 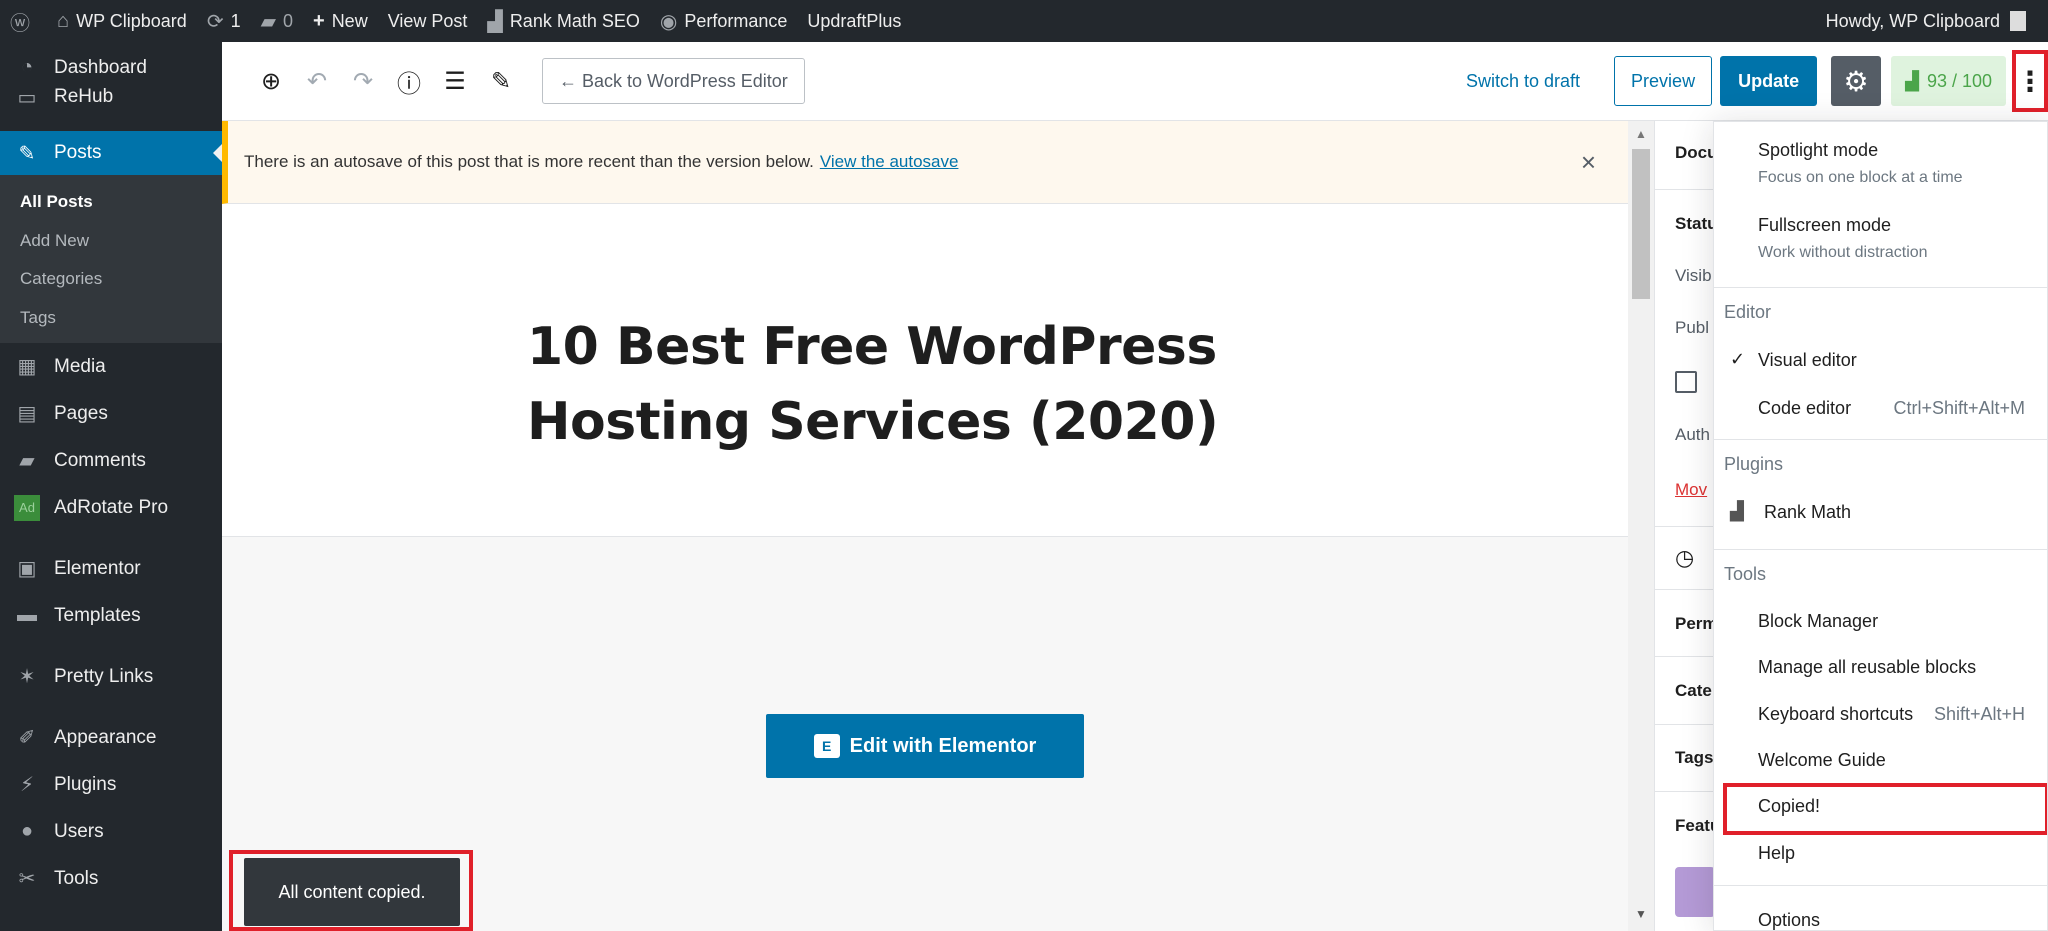 I want to click on comments-link: ▰ 0, so click(x=277, y=21).